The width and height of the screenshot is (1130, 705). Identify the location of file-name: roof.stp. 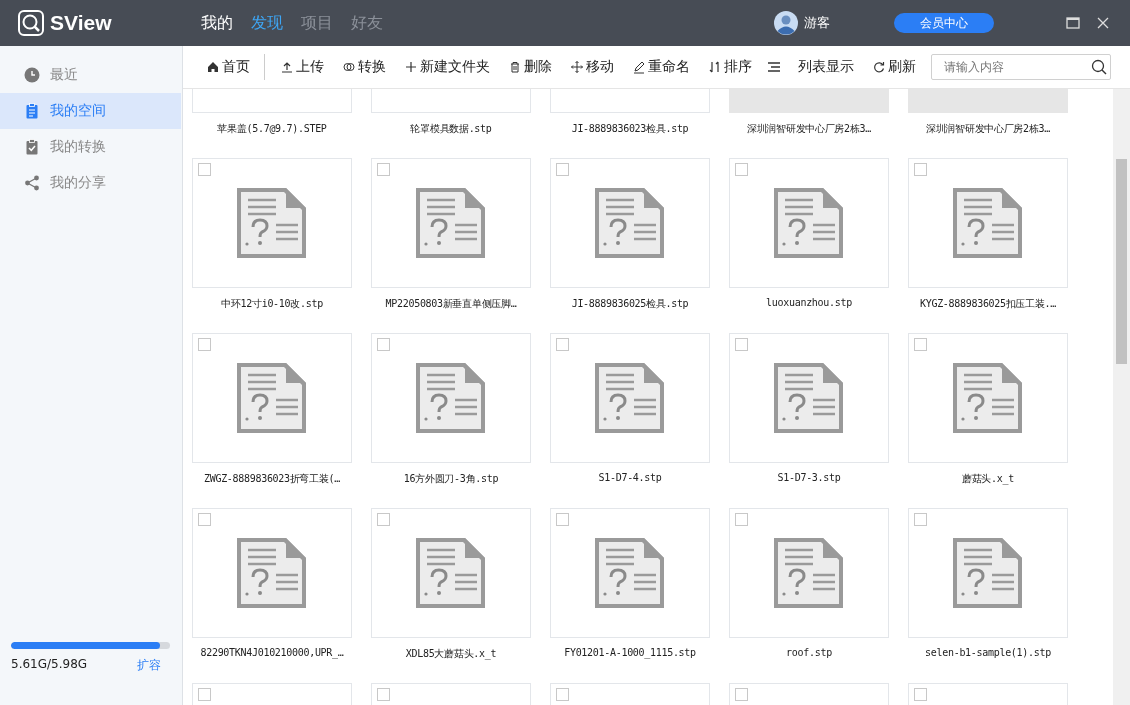
(809, 652).